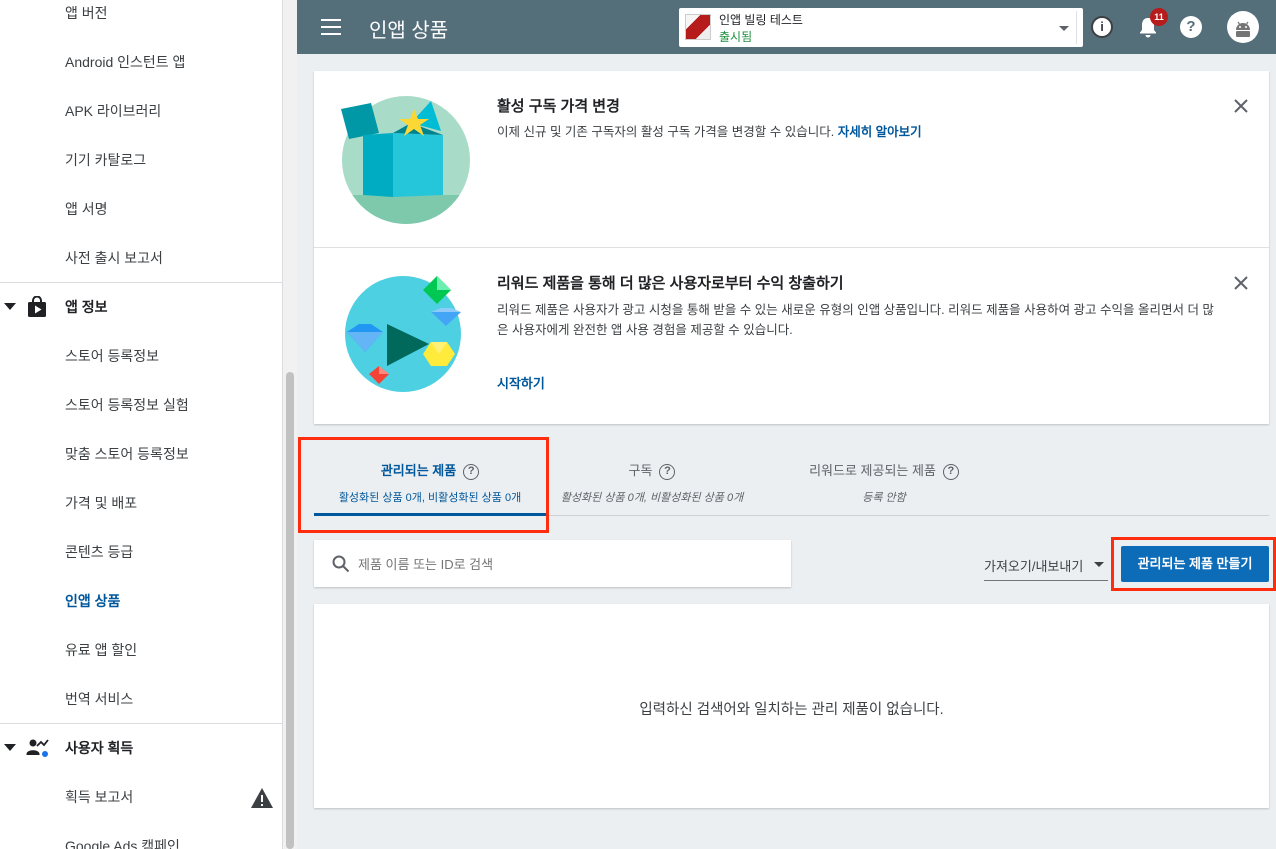 Image resolution: width=1276 pixels, height=849 pixels. I want to click on sidebar-section-app-info: 앱 정보, so click(141, 307).